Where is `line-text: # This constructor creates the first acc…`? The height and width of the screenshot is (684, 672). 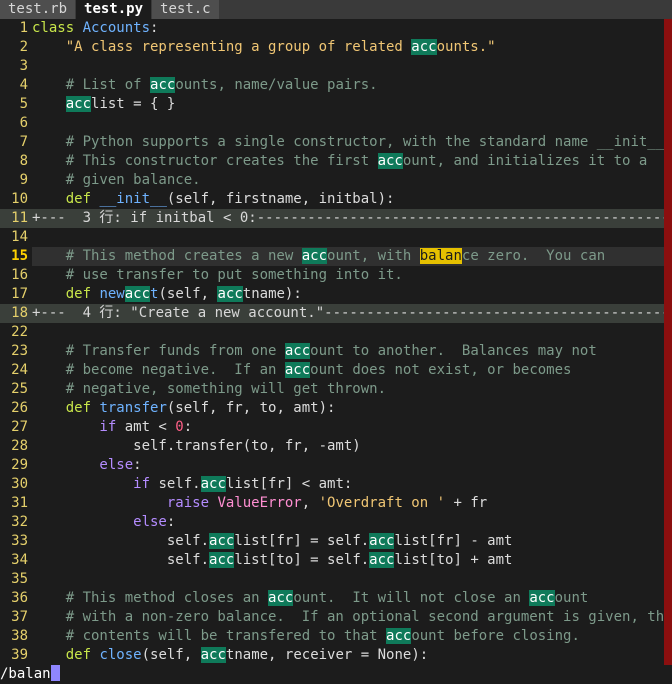 line-text: # This constructor creates the first acc… is located at coordinates (339, 161).